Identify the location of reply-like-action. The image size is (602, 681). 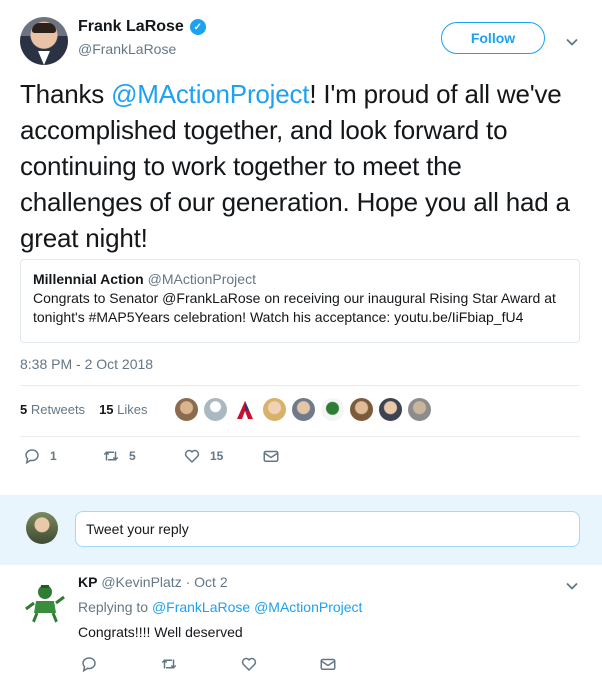
(249, 664).